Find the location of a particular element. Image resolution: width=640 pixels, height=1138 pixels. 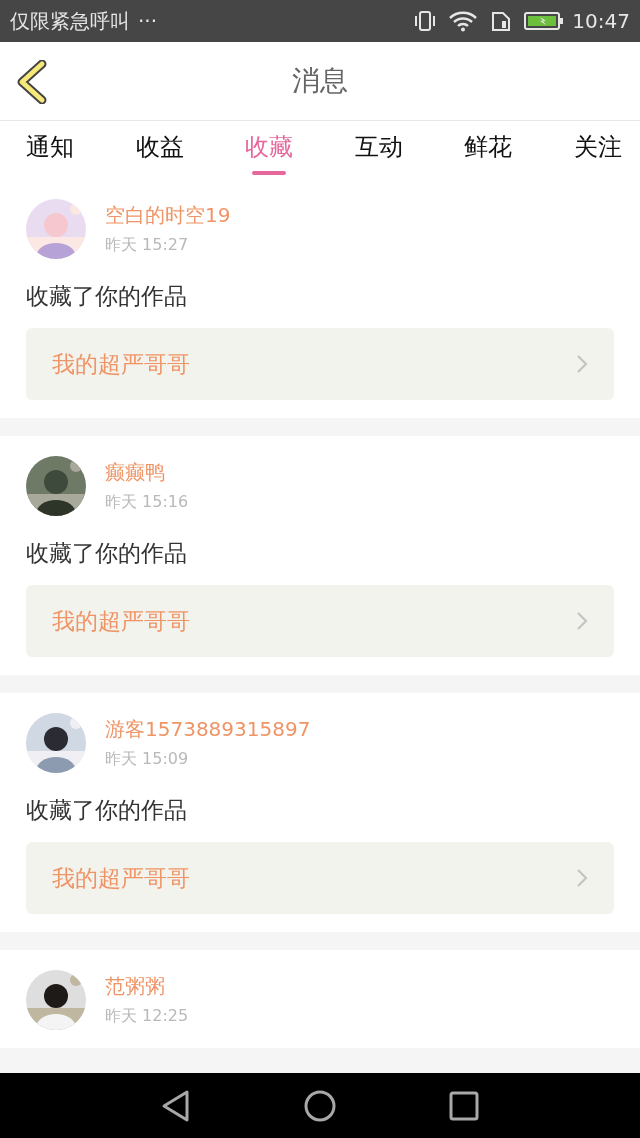

status-text: 仅限紧急呼叫 is located at coordinates (70, 21).